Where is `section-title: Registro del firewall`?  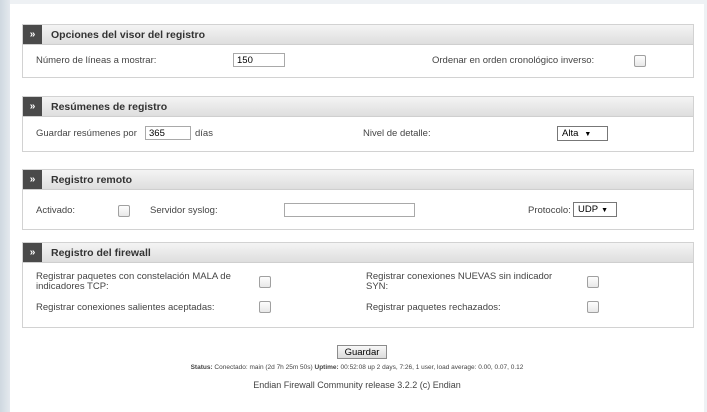 section-title: Registro del firewall is located at coordinates (101, 252).